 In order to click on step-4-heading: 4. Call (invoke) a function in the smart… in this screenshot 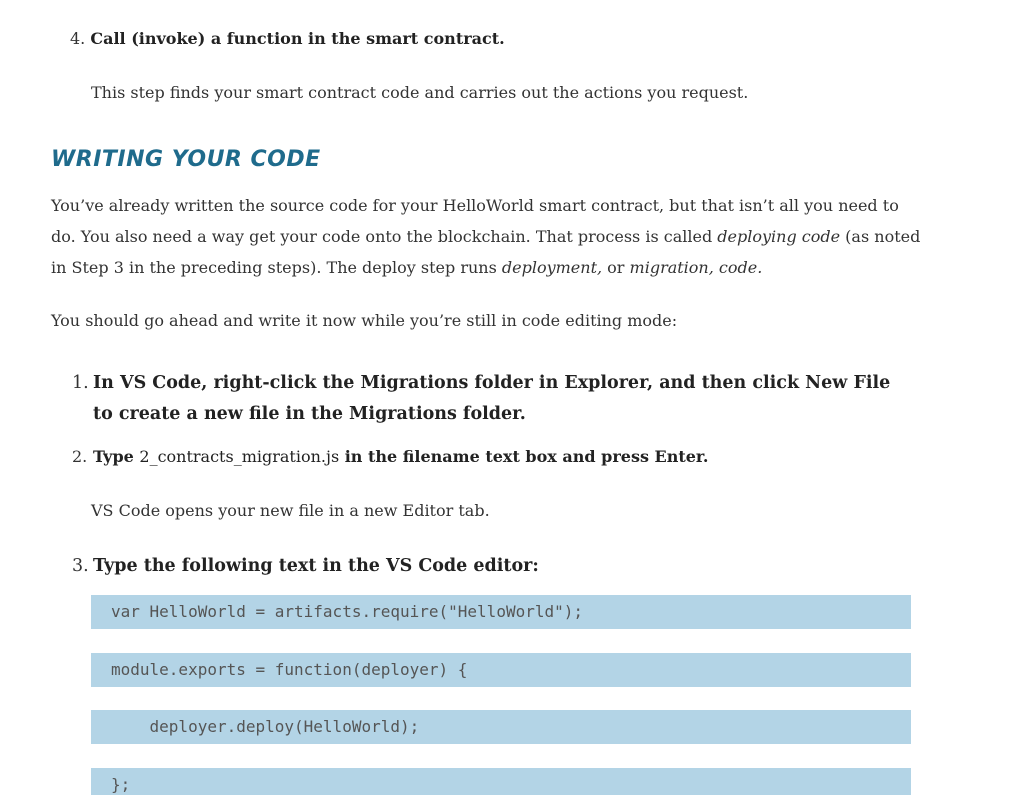, I will do `click(287, 39)`.